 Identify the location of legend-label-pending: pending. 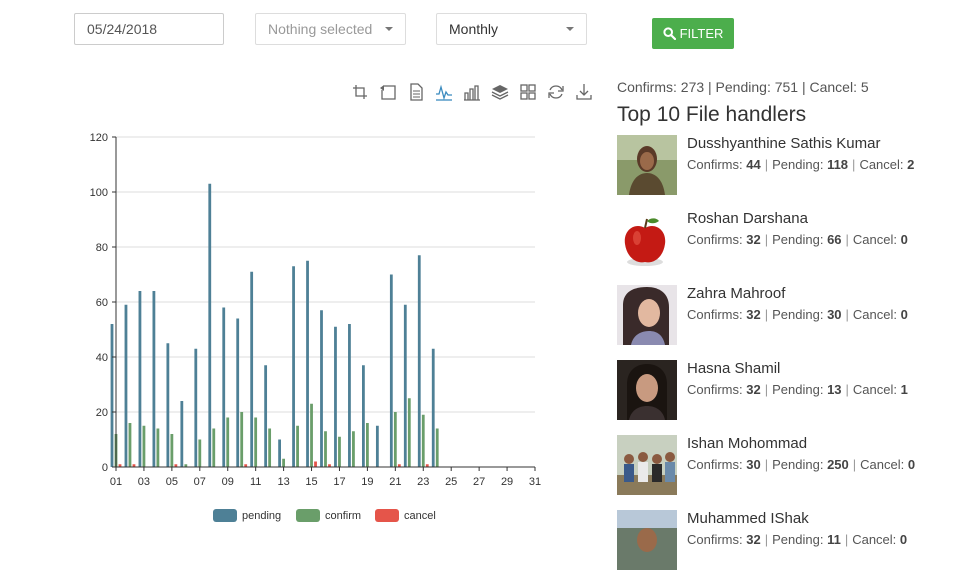
(261, 516).